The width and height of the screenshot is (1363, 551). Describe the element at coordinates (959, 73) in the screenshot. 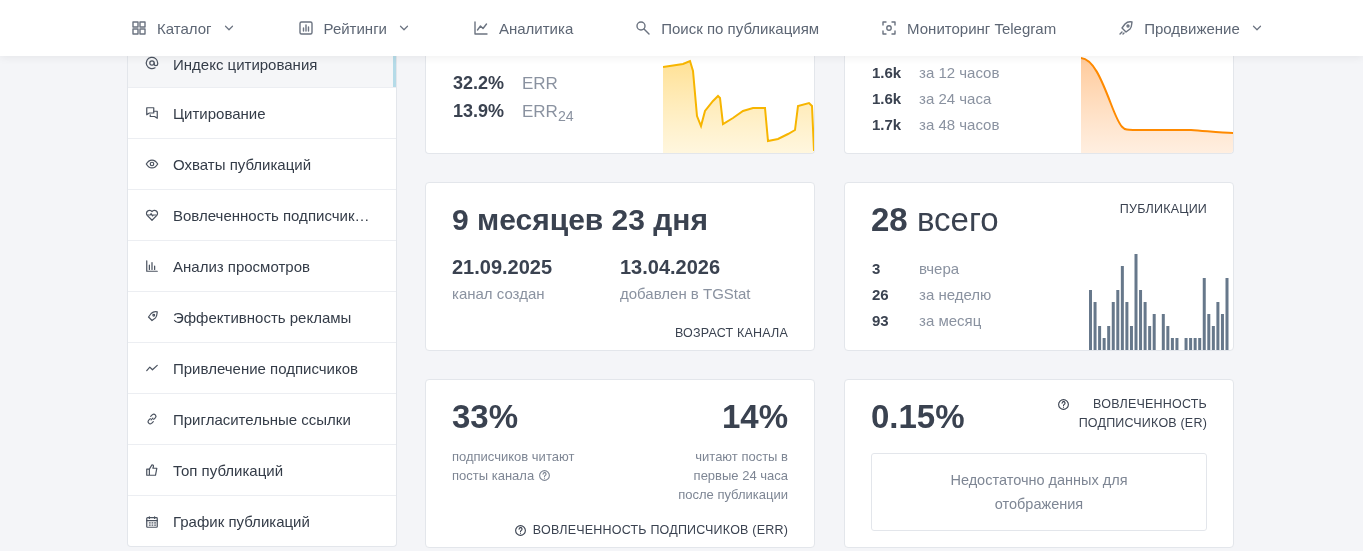

I see `stat-label: за 12 часов` at that location.